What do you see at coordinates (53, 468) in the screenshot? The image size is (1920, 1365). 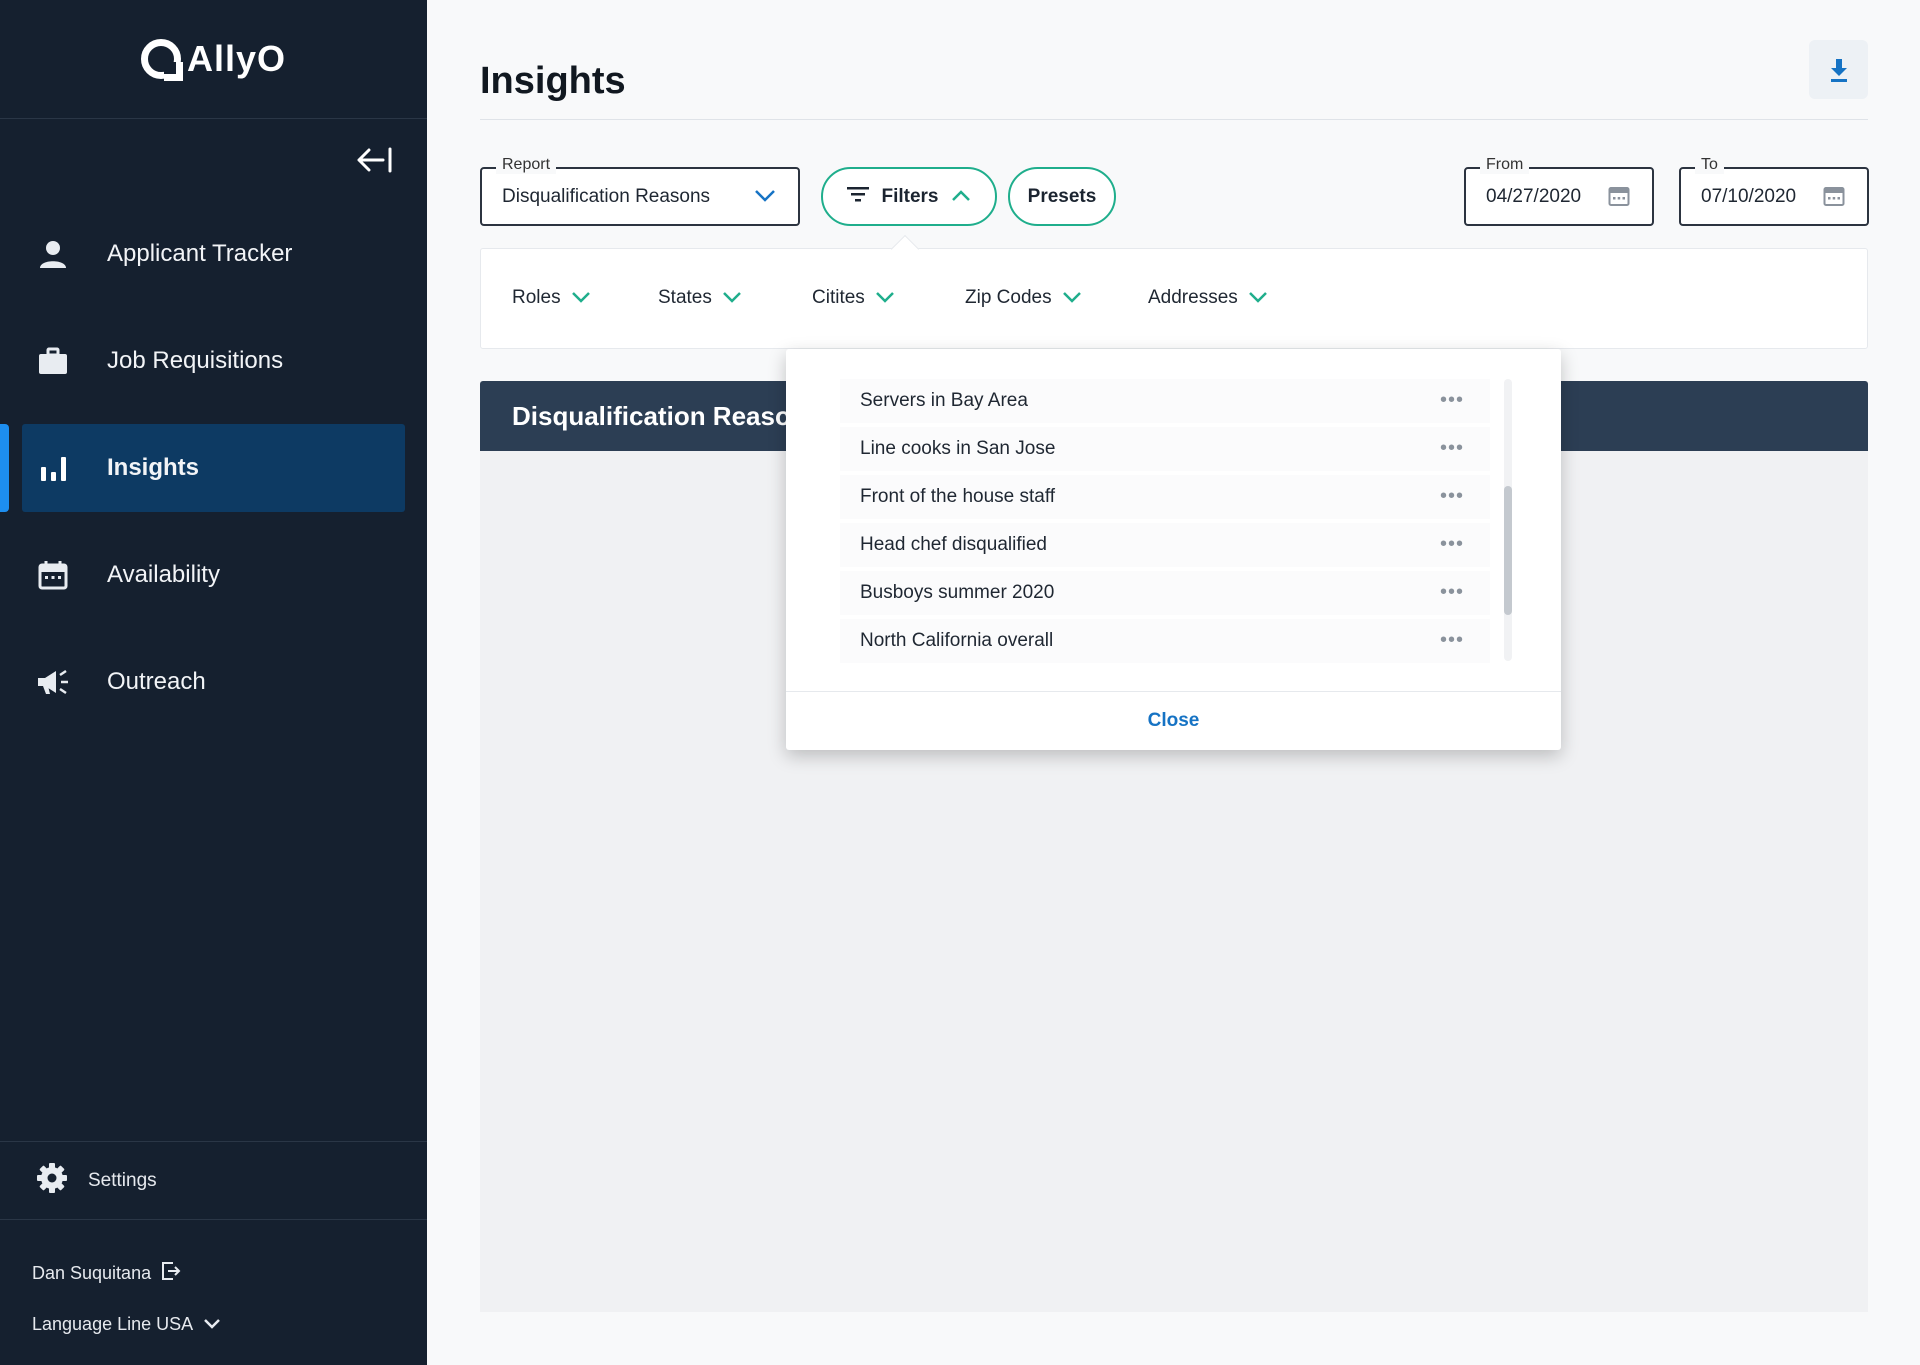 I see `bar-chart-icon` at bounding box center [53, 468].